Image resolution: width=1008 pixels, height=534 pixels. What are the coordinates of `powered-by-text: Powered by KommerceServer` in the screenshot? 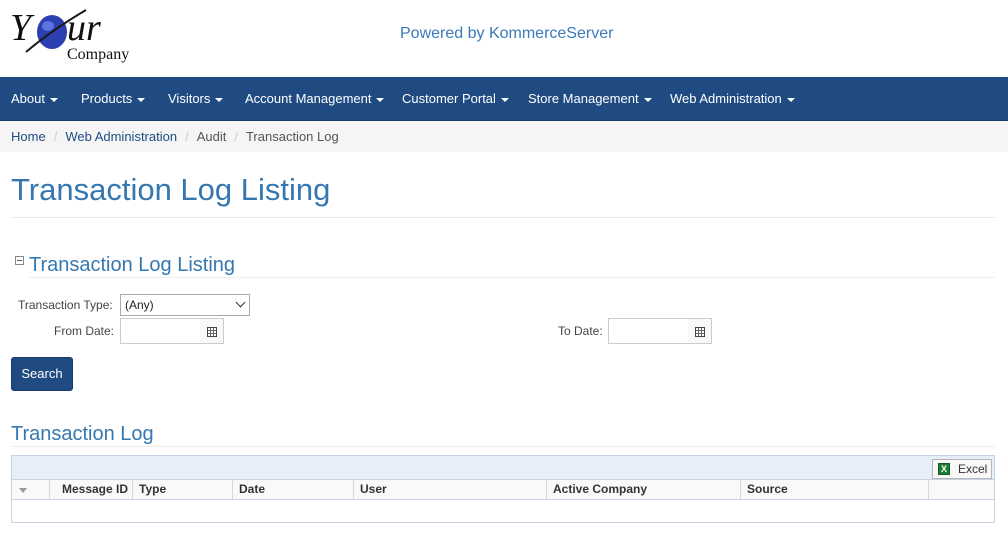 It's located at (507, 33).